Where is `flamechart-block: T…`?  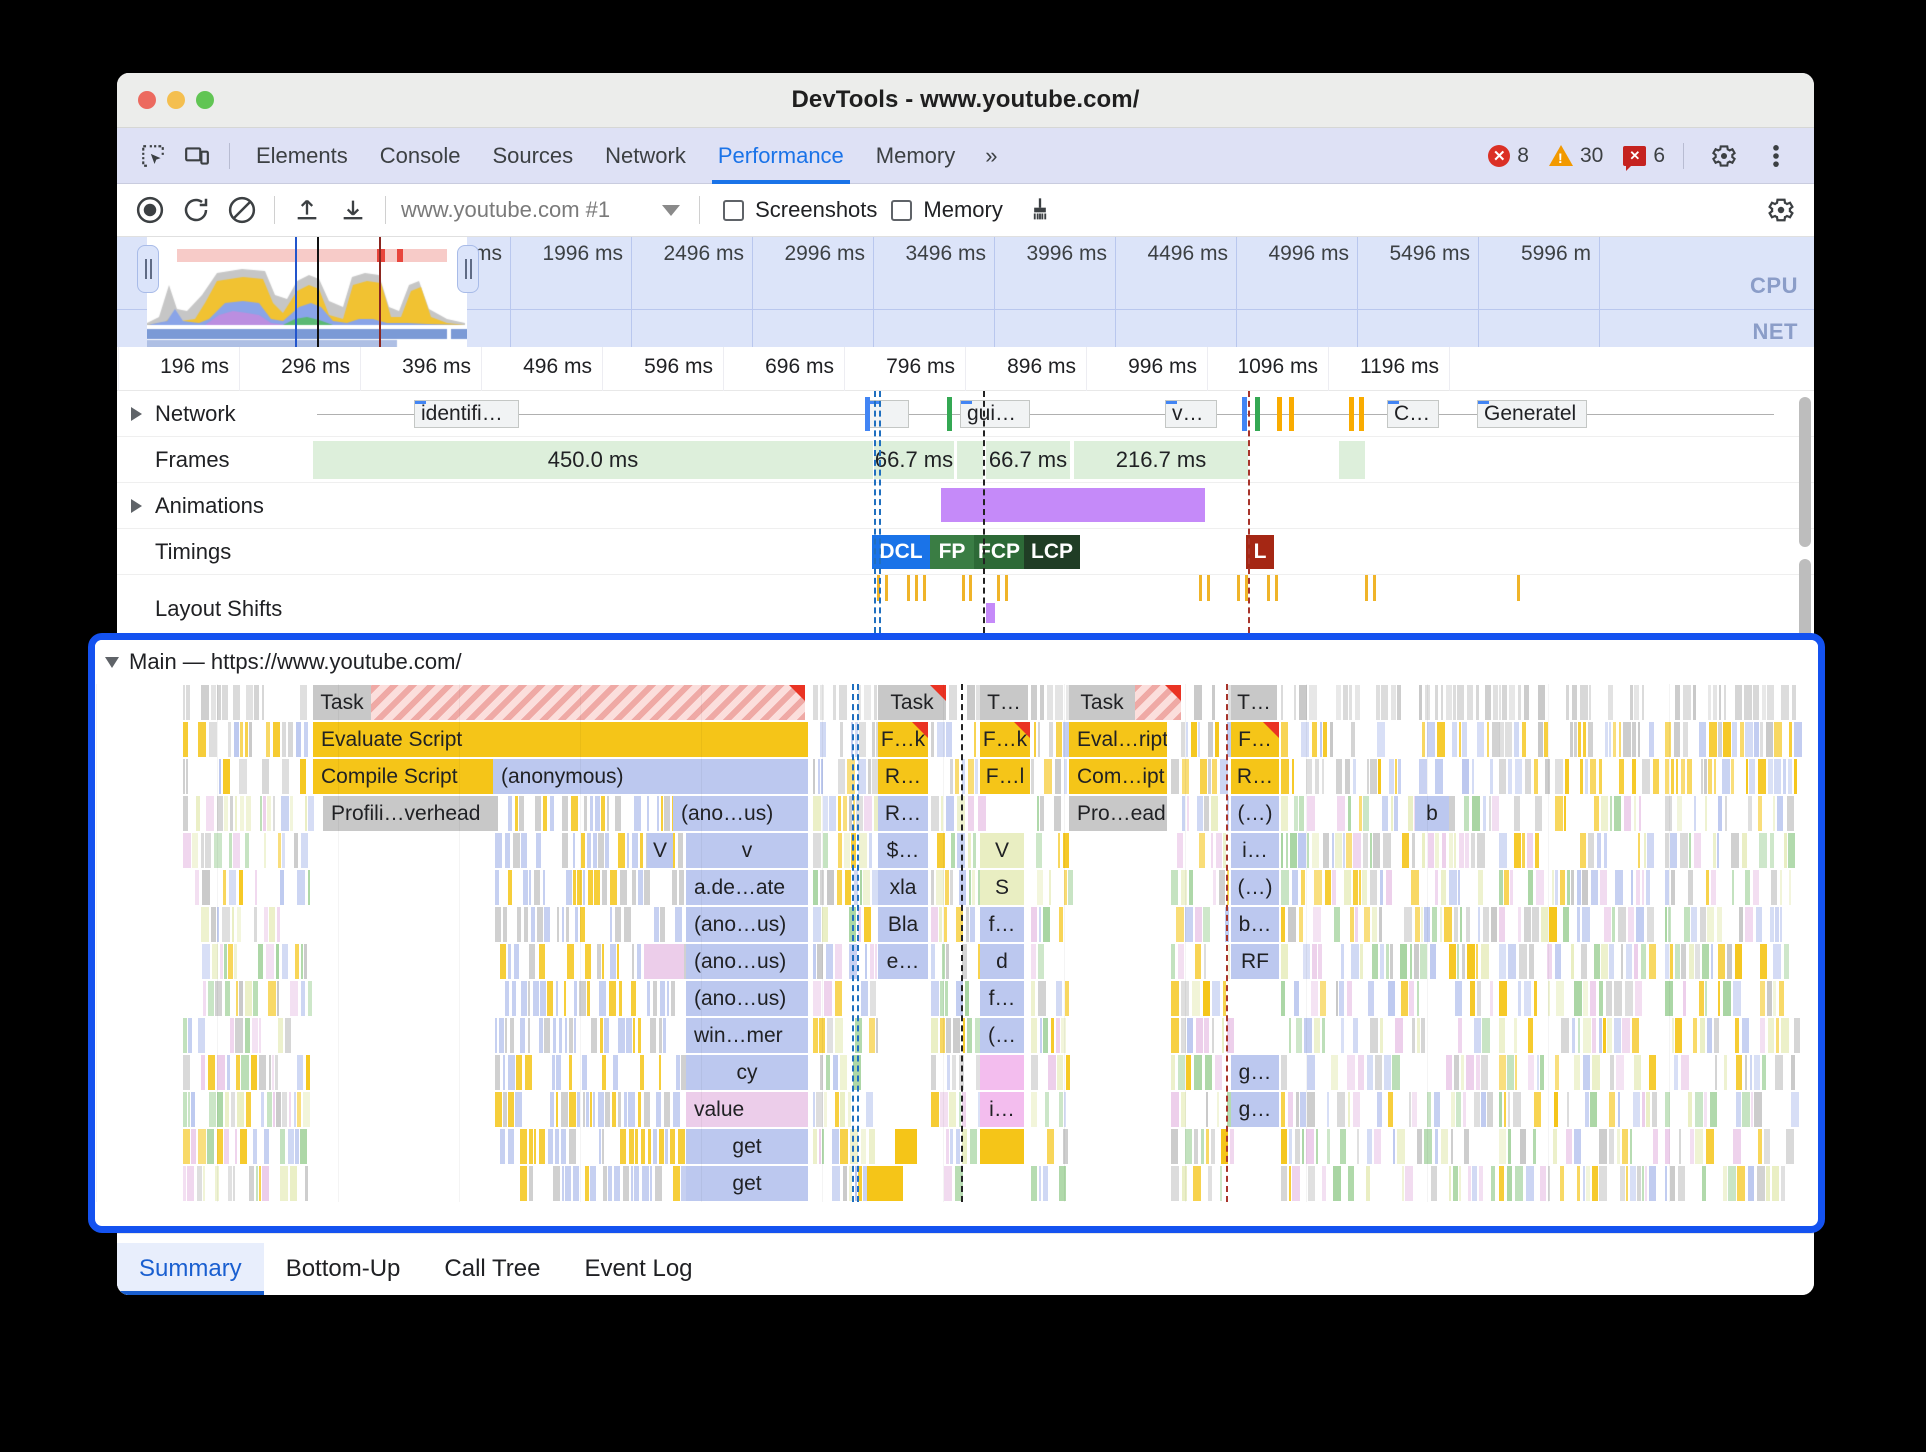 flamechart-block: T… is located at coordinates (1004, 702).